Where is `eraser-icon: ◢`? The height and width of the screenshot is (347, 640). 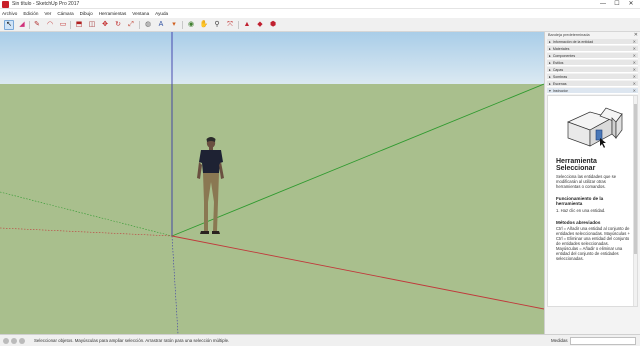 eraser-icon: ◢ is located at coordinates (22, 24).